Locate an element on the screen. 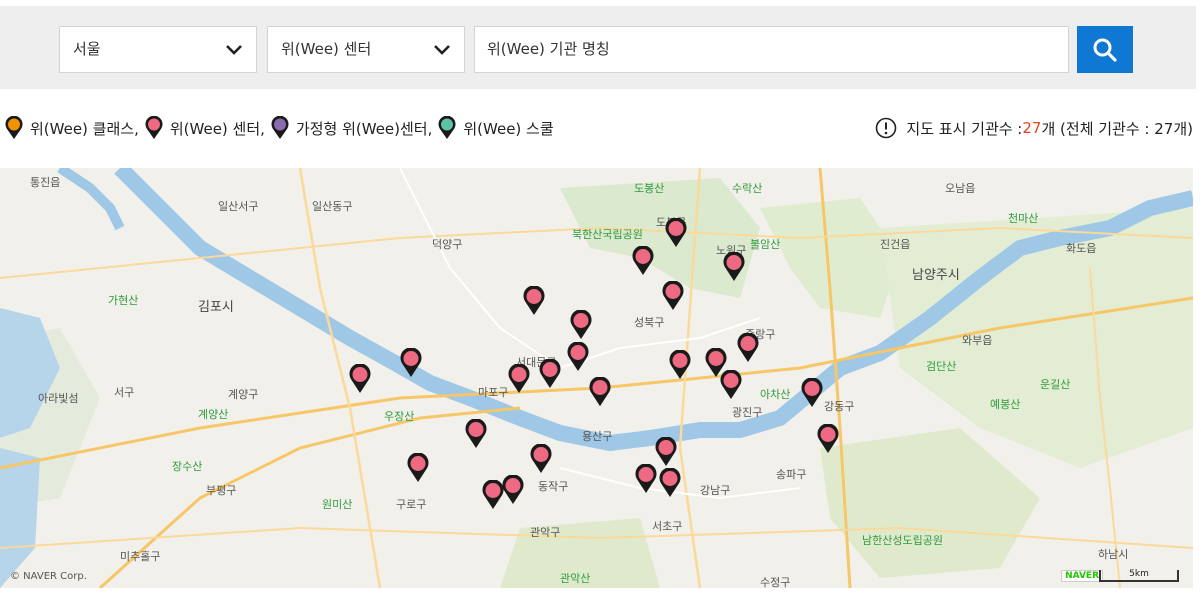 Image resolution: width=1201 pixels, height=601 pixels. park-label: 장수산 is located at coordinates (187, 466).